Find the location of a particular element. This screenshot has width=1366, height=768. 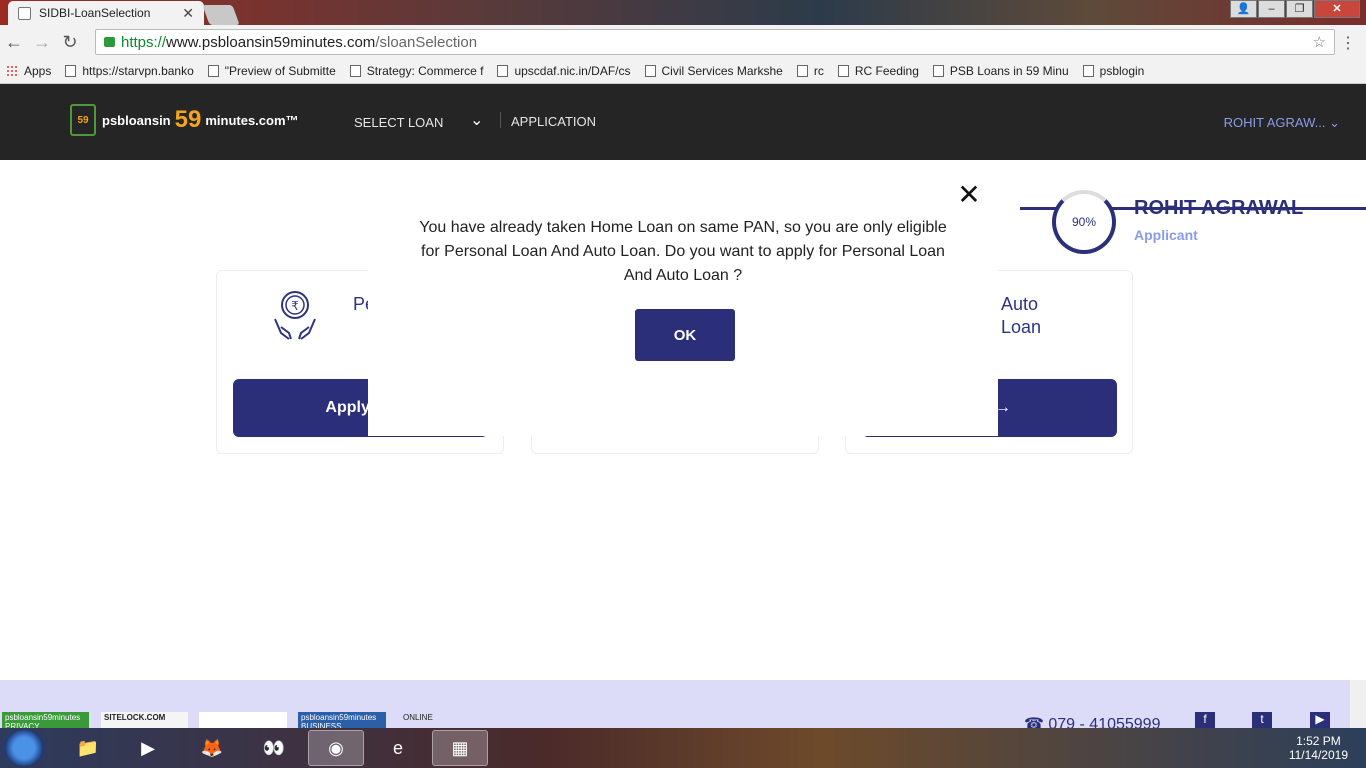

logo-number: 59 is located at coordinates (188, 119).